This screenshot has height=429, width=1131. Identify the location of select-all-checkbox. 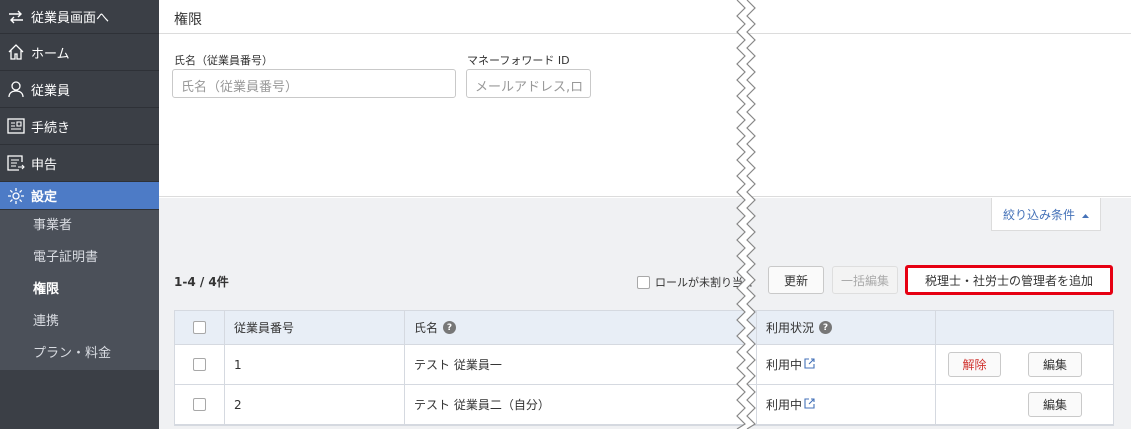
(199, 327).